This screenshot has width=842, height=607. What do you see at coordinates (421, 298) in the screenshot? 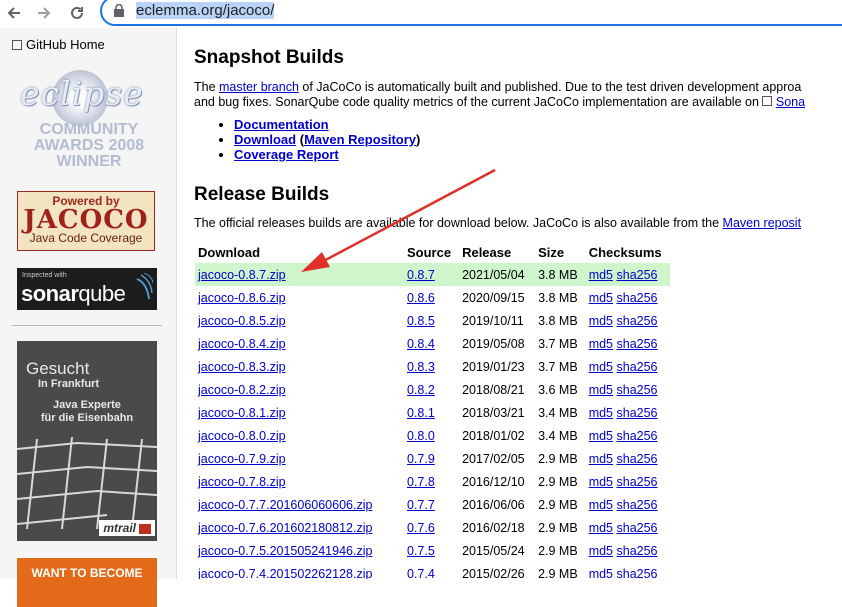
I see `source-version-link: 0.8.6` at bounding box center [421, 298].